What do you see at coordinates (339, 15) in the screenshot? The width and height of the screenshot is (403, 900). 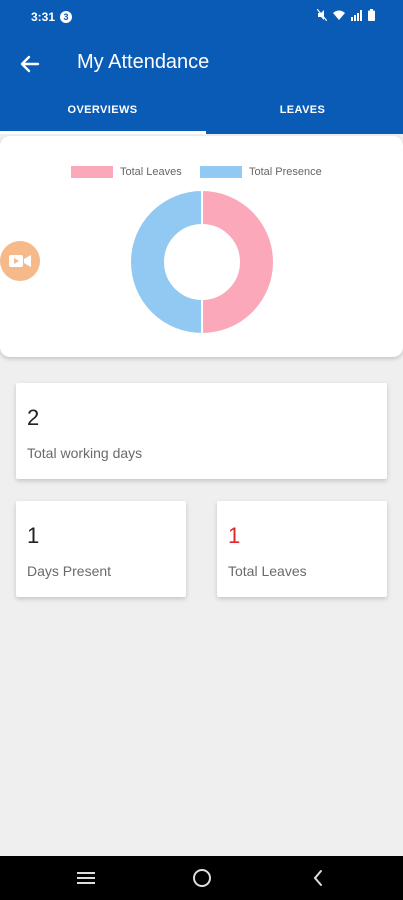 I see `wifi-icon` at bounding box center [339, 15].